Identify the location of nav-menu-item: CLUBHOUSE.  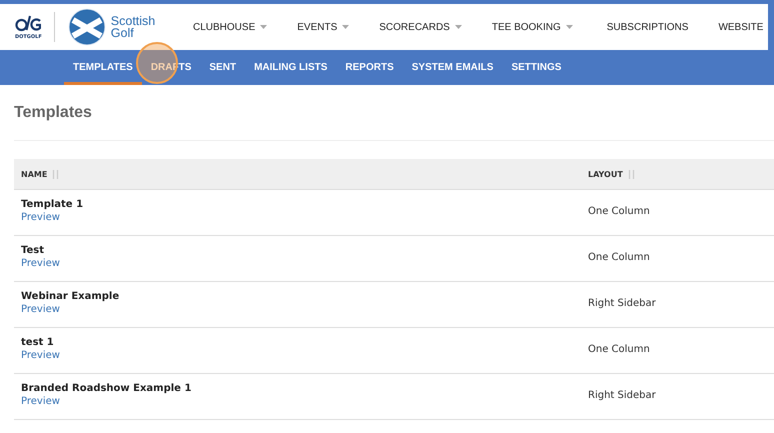
(230, 27).